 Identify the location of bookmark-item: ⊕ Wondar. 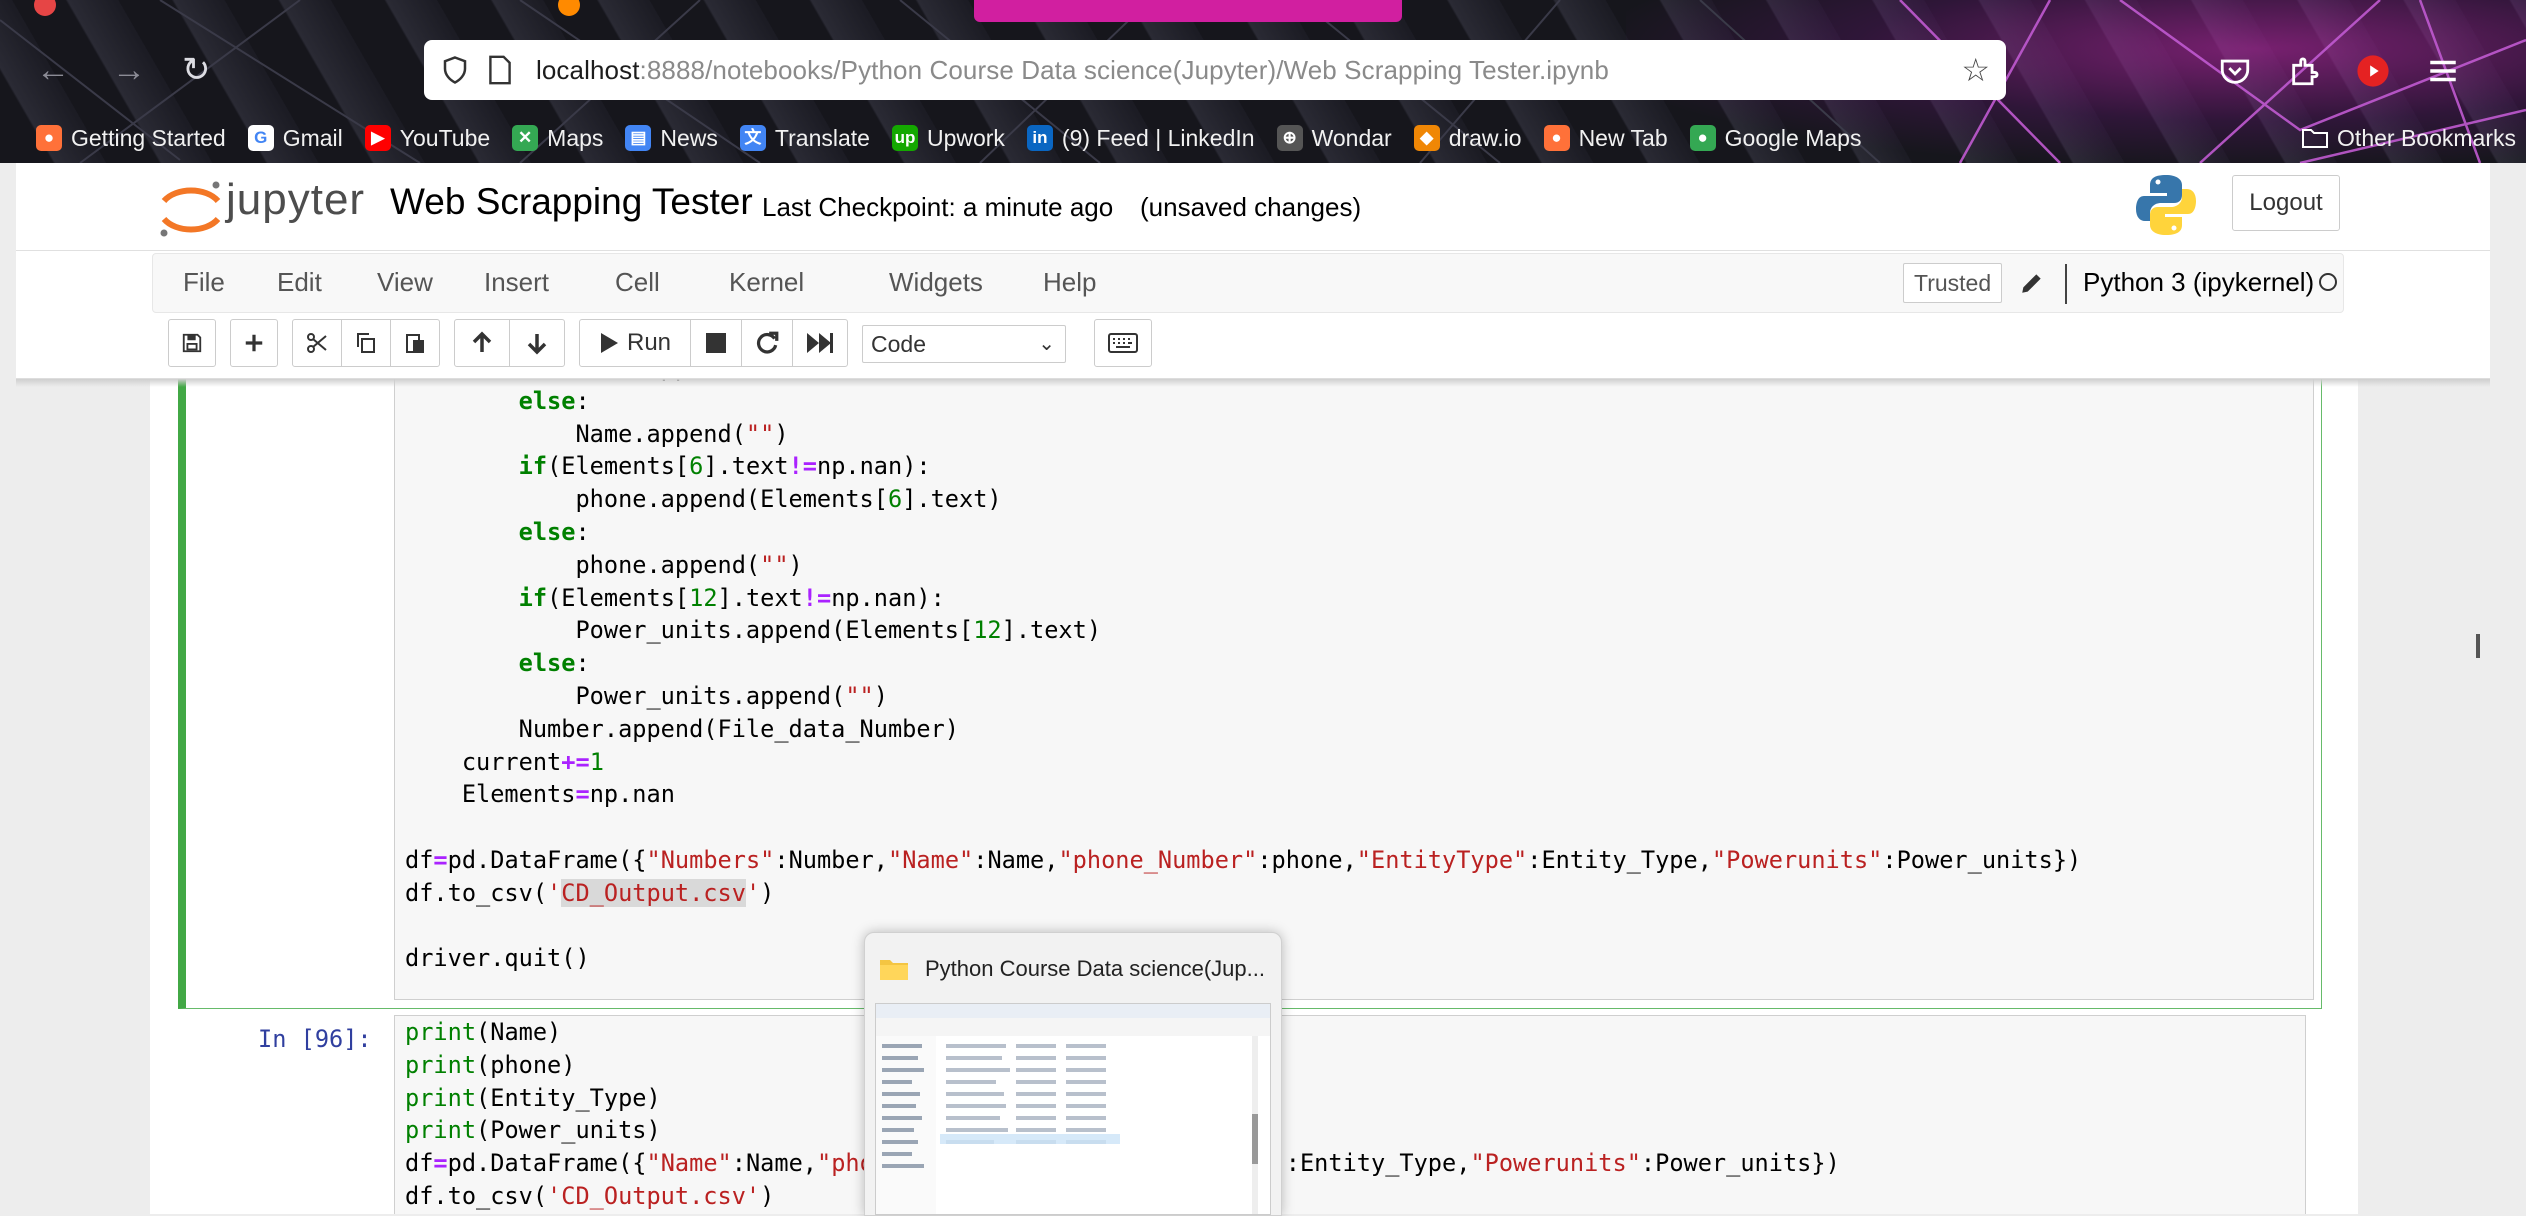
(1334, 138).